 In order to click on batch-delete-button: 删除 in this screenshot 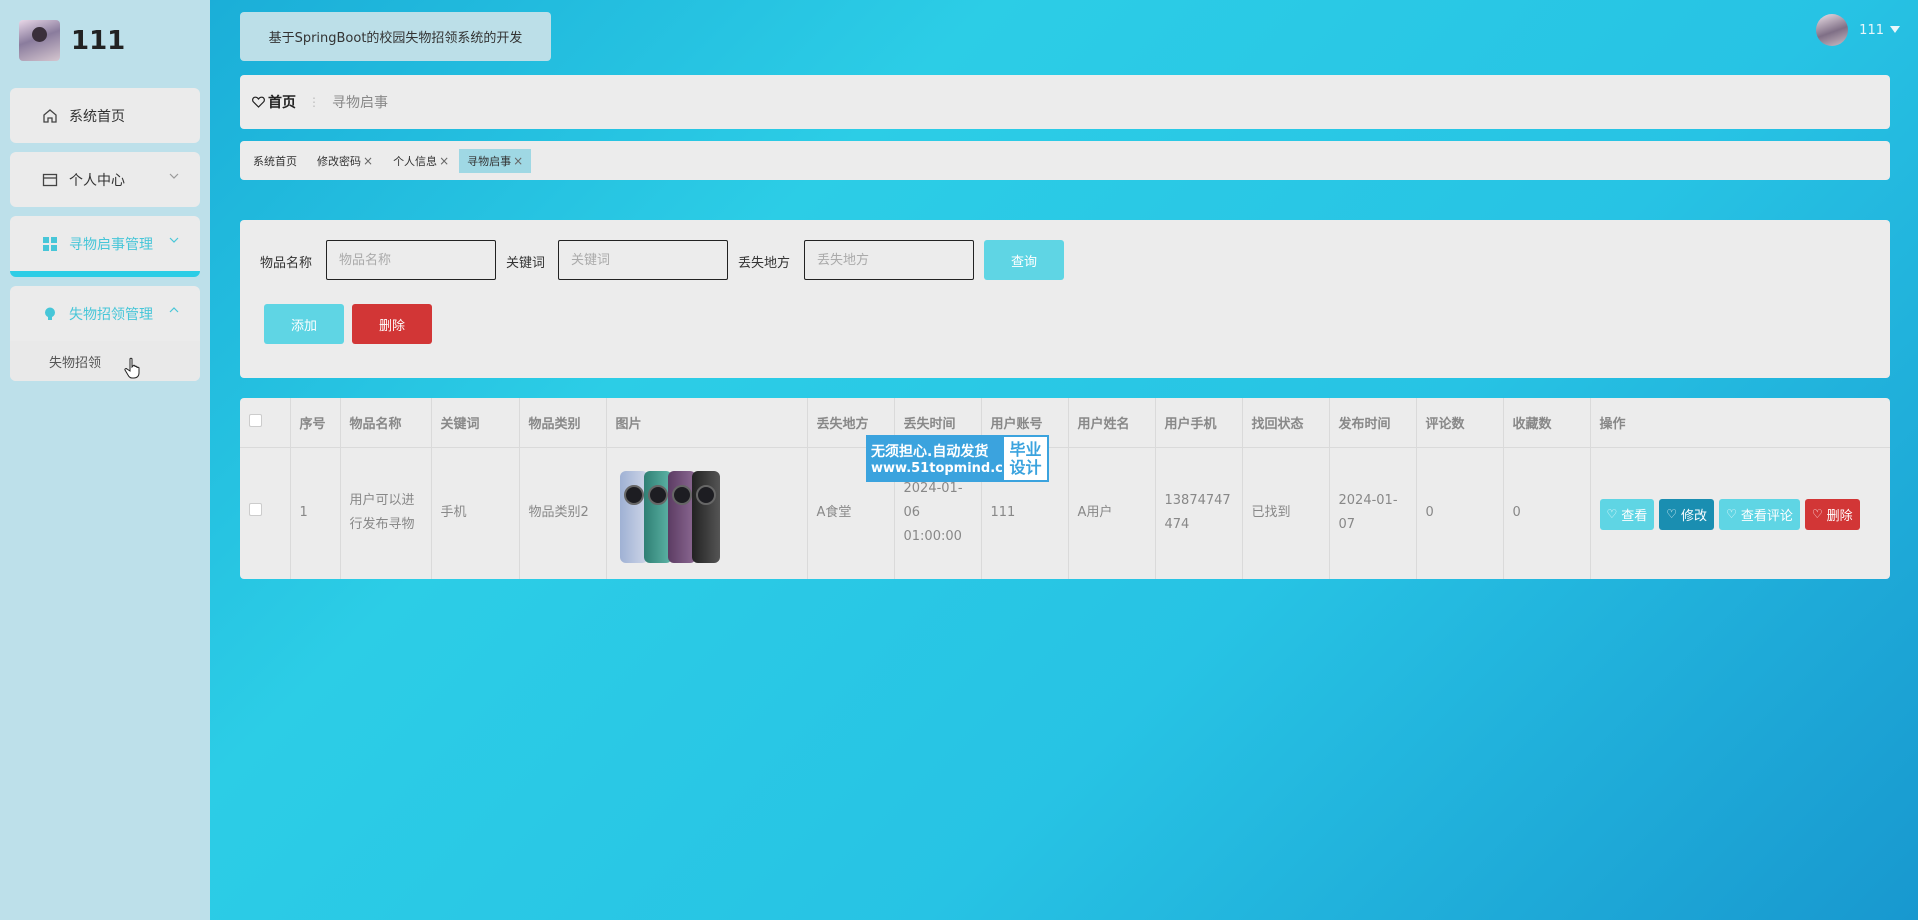, I will do `click(392, 324)`.